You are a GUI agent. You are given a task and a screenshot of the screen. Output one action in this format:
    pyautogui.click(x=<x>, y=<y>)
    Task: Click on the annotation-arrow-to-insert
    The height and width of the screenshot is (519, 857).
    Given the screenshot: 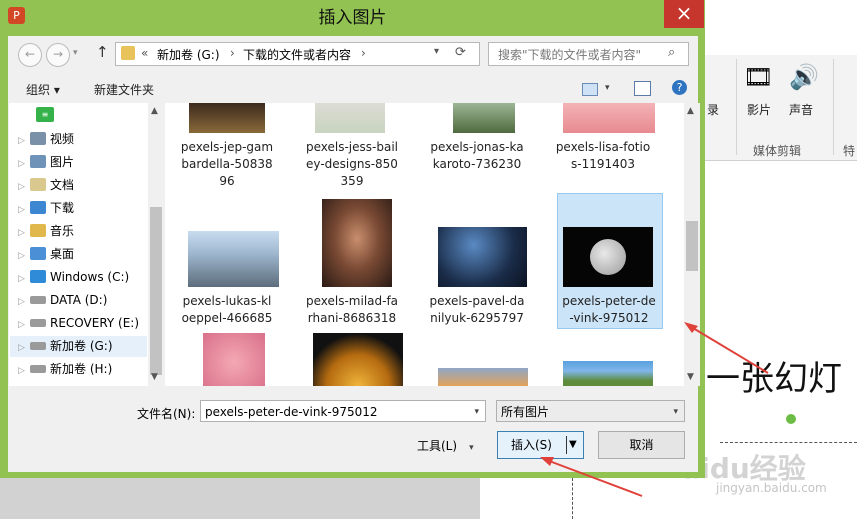 What is the action you would take?
    pyautogui.click(x=593, y=477)
    